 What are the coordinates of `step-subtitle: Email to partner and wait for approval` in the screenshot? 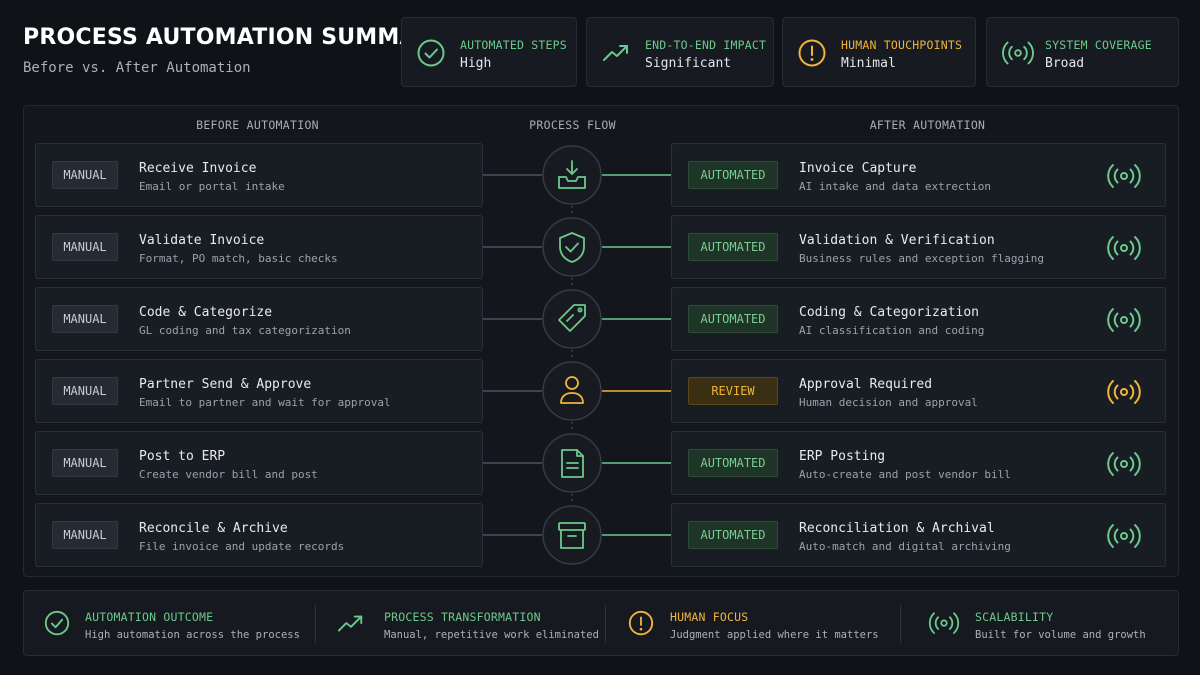 It's located at (265, 402).